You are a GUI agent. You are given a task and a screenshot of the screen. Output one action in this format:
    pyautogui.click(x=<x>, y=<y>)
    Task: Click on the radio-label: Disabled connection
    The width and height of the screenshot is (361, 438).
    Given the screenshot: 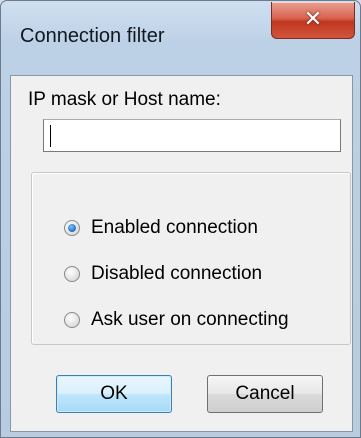 What is the action you would take?
    pyautogui.click(x=177, y=273)
    